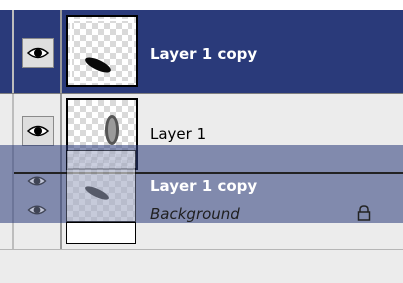 This screenshot has height=283, width=403. Describe the element at coordinates (204, 186) in the screenshot. I see `ghost-layer-name: Layer 1 copy` at that location.